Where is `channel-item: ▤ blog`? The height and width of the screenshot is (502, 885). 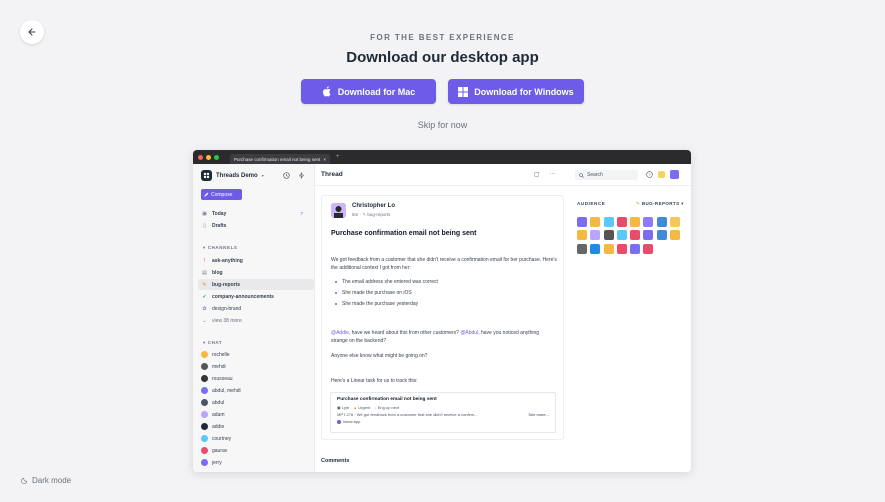 channel-item: ▤ blog is located at coordinates (254, 272).